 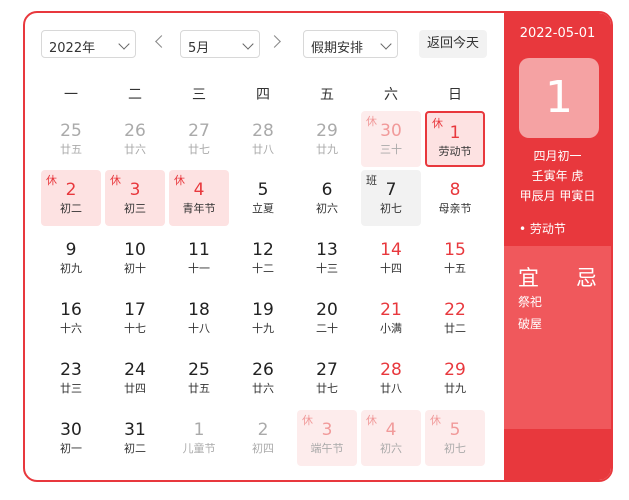 I want to click on day-cell: 11 十一, so click(x=199, y=258).